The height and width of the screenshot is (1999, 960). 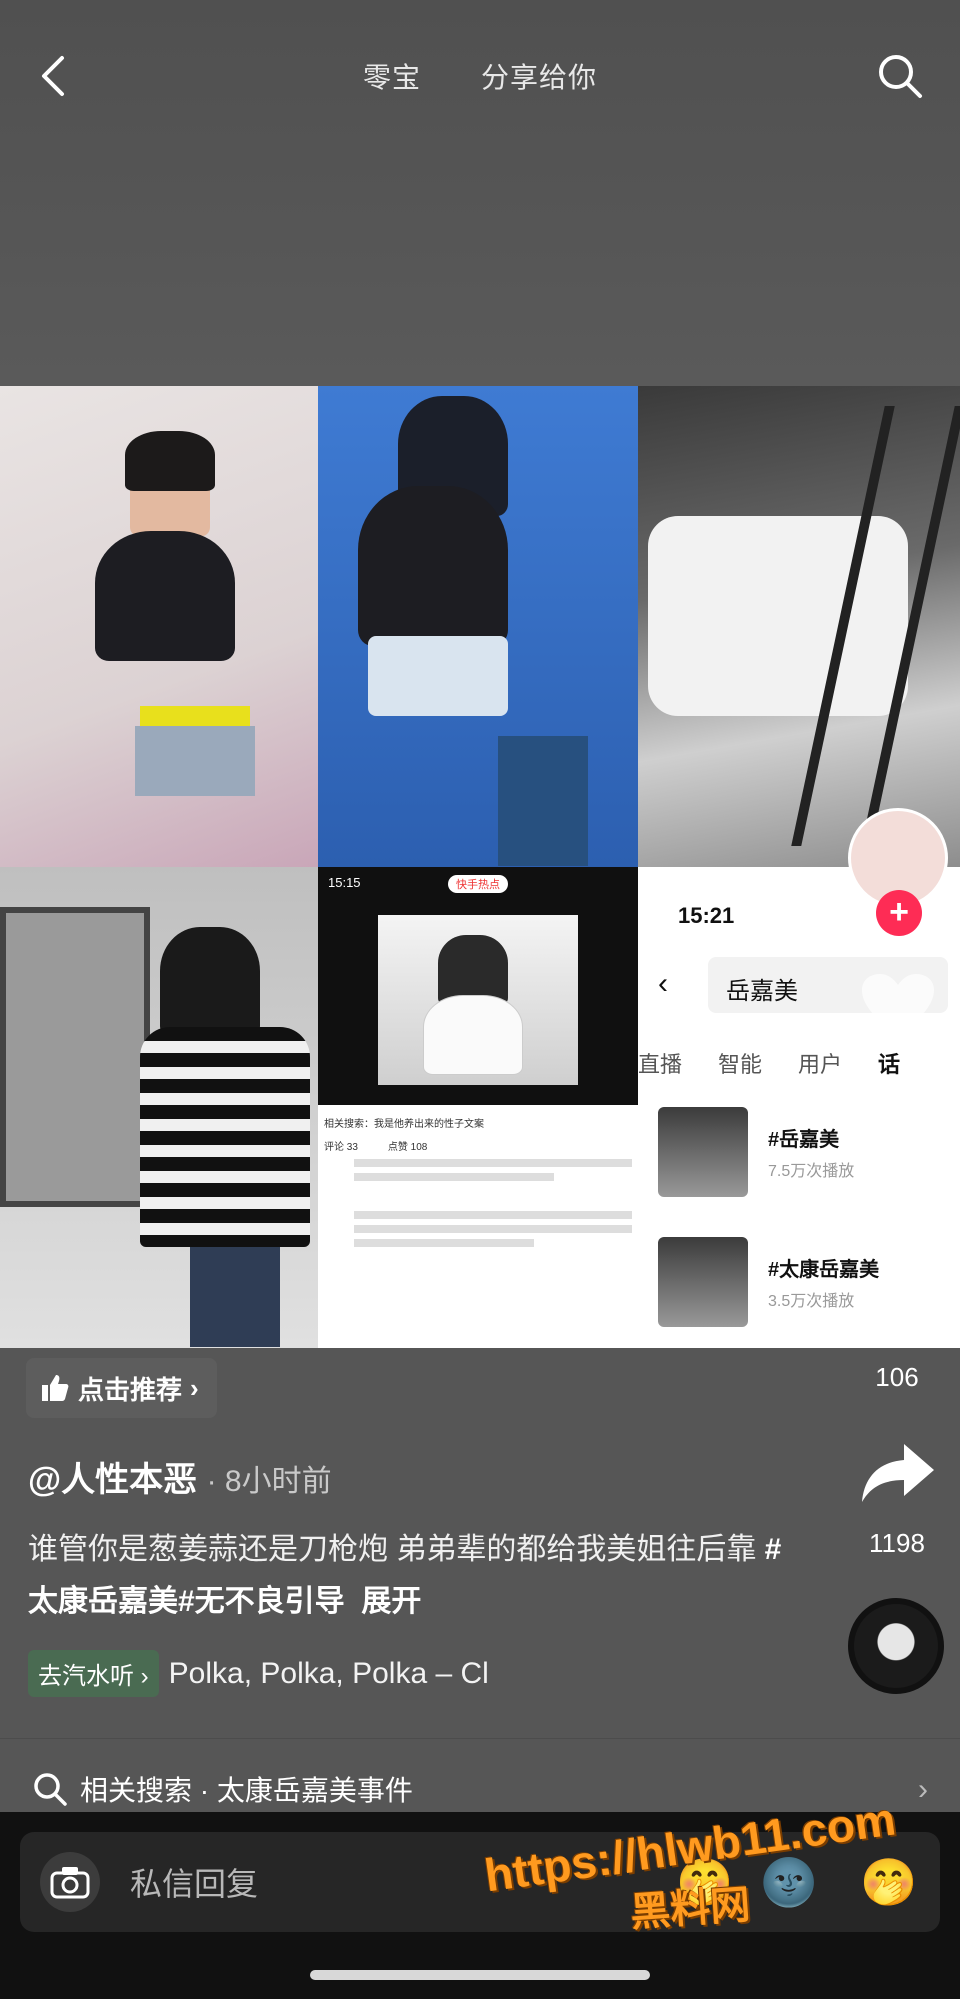 I want to click on photo-waistband, so click(x=195, y=716).